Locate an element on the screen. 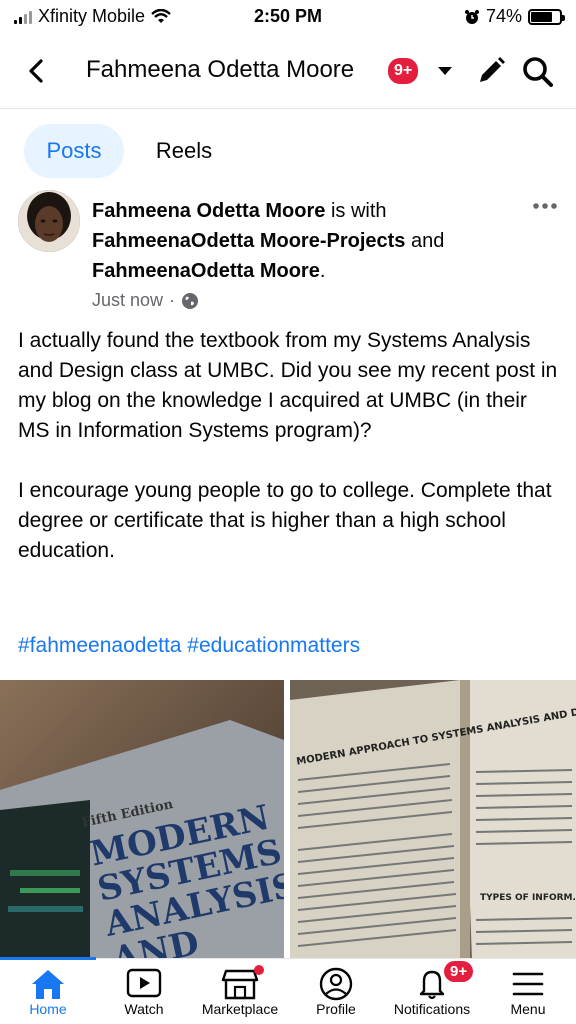  marketplace-dot-badge is located at coordinates (259, 970).